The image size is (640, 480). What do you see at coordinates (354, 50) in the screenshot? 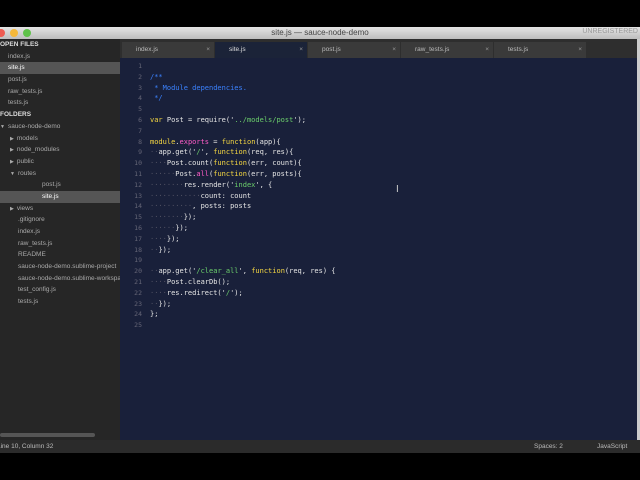
I see `tab-post-js: post.js ×` at bounding box center [354, 50].